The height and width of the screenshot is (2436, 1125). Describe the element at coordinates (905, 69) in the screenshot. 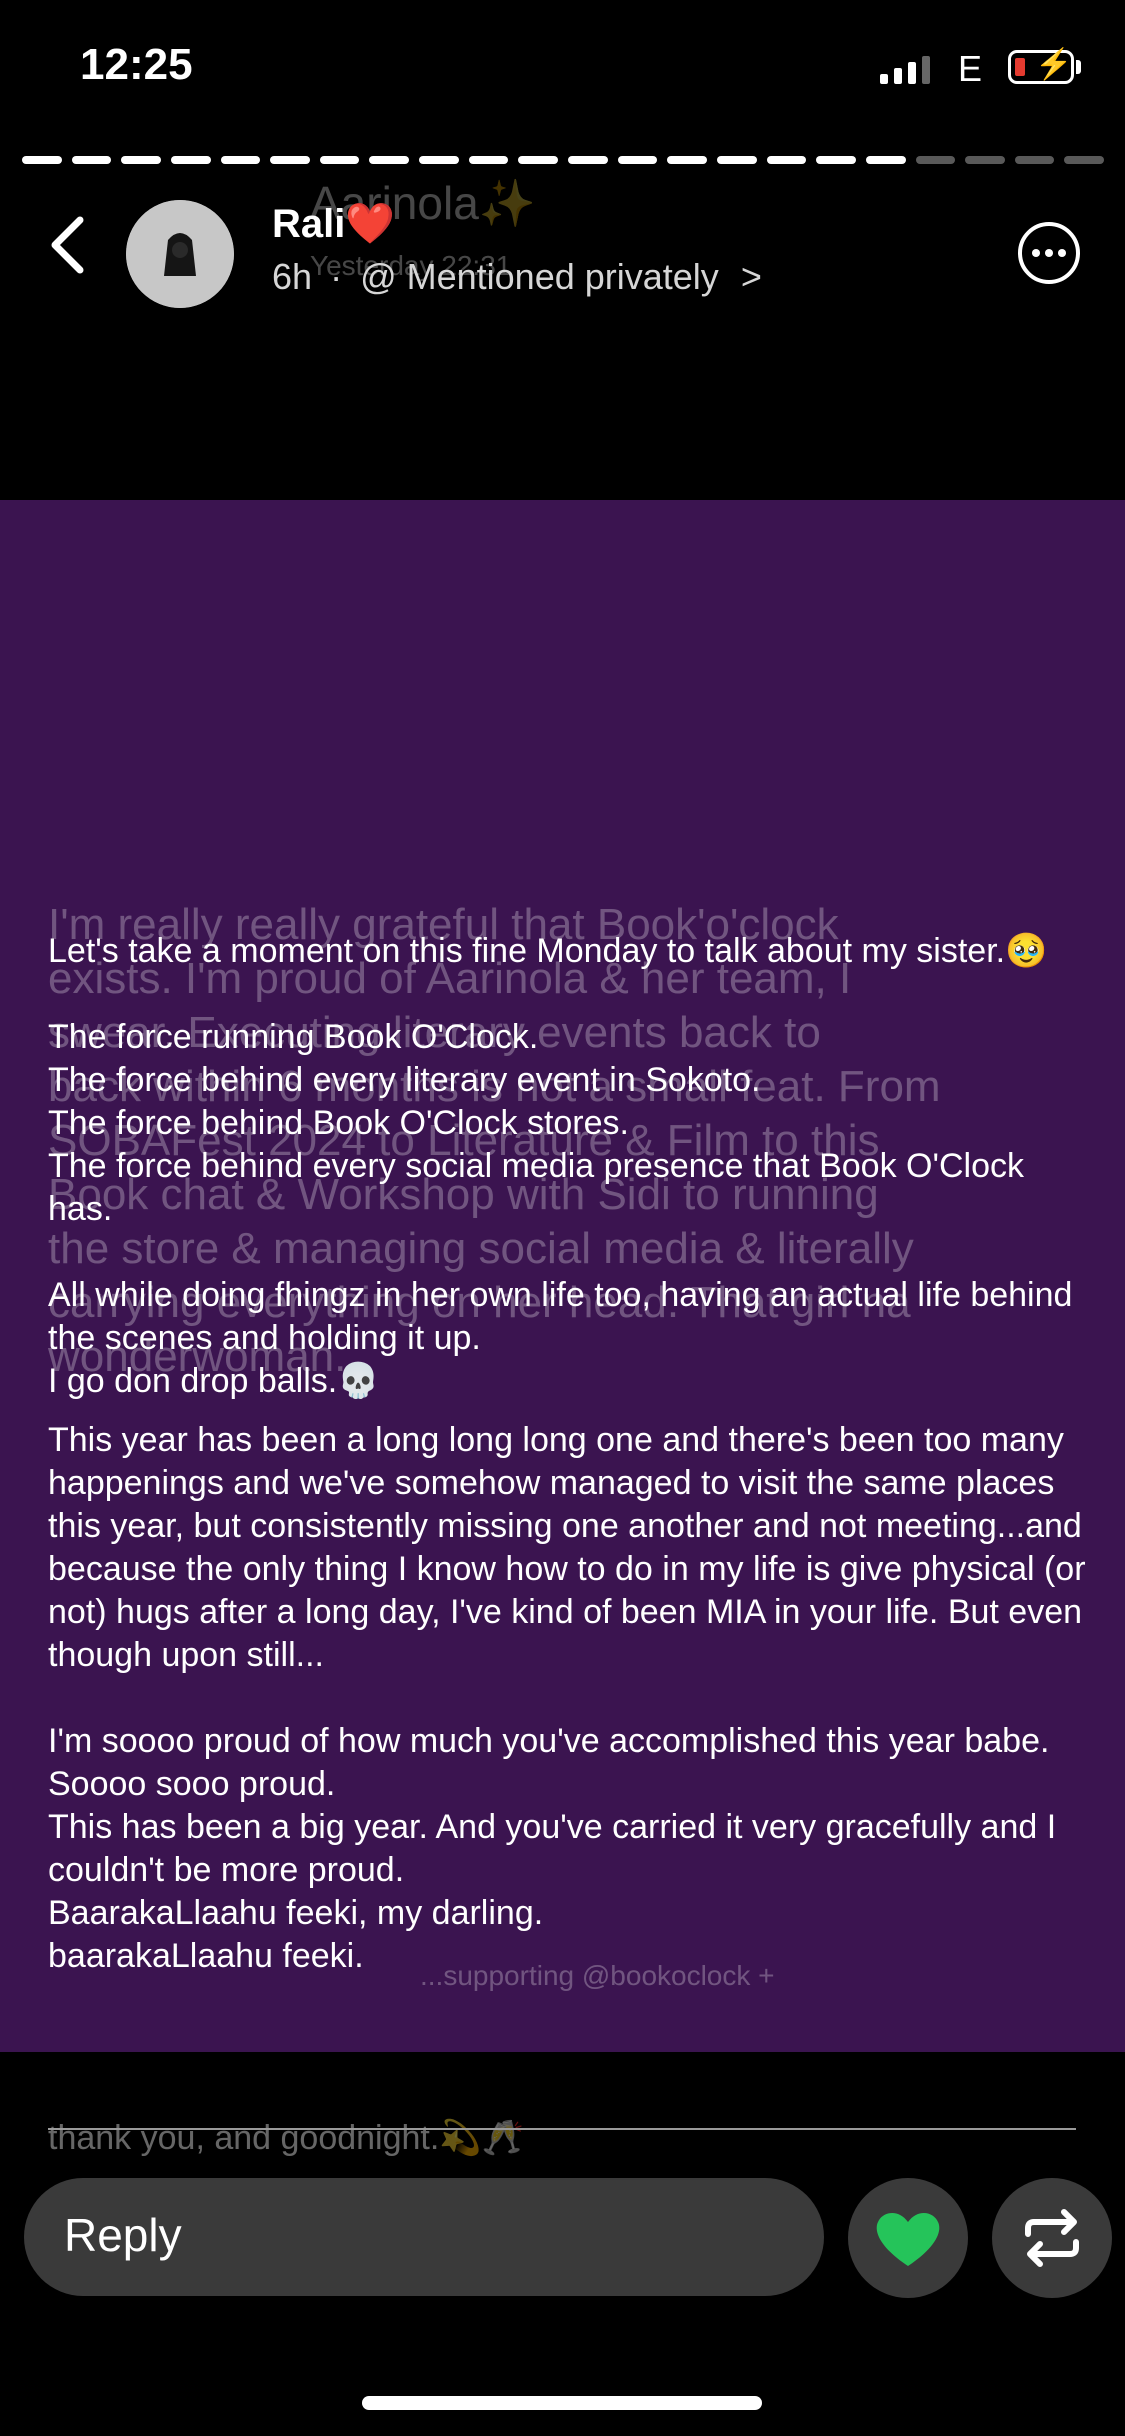

I see `signal-icon` at that location.